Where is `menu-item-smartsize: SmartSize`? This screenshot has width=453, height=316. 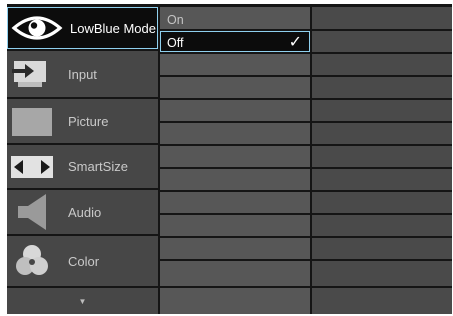 menu-item-smartsize: SmartSize is located at coordinates (82, 166).